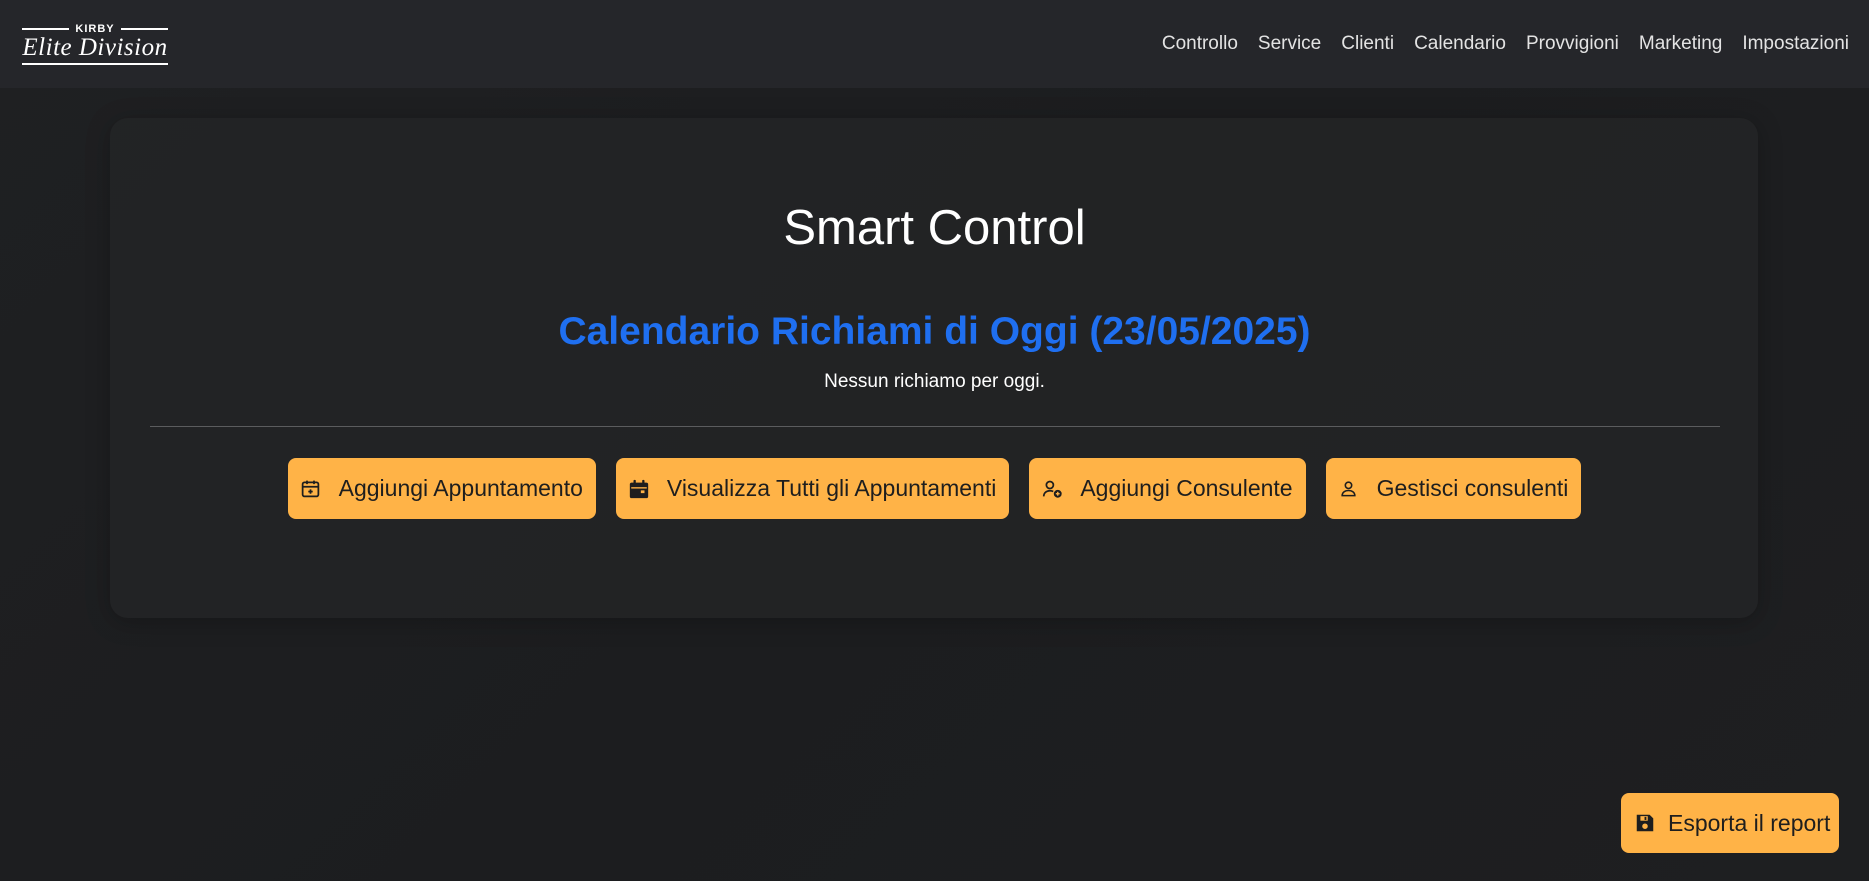  Describe the element at coordinates (1790, 44) in the screenshot. I see `nav-item-impostazioni: Impostazioni` at that location.